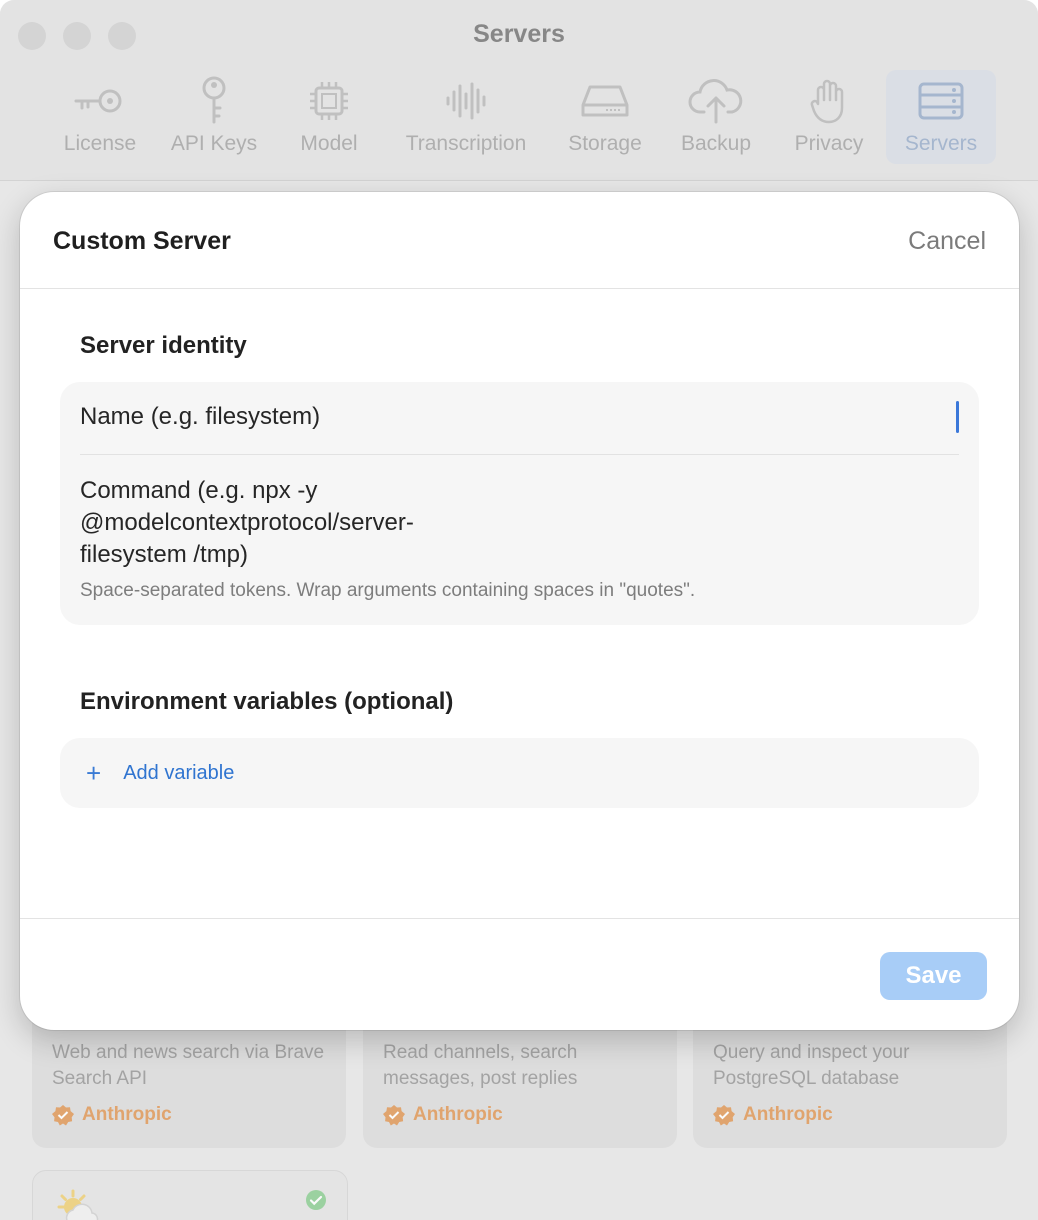 This screenshot has height=1220, width=1038. What do you see at coordinates (933, 976) in the screenshot?
I see `save-button: Save` at bounding box center [933, 976].